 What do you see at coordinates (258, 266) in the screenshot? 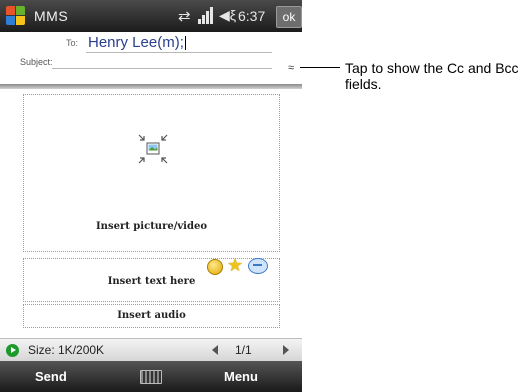
I see `speech-bubble-icon` at bounding box center [258, 266].